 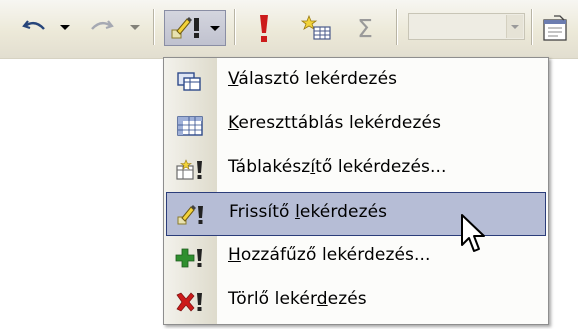 I want to click on query-type-icon, so click(x=185, y=28).